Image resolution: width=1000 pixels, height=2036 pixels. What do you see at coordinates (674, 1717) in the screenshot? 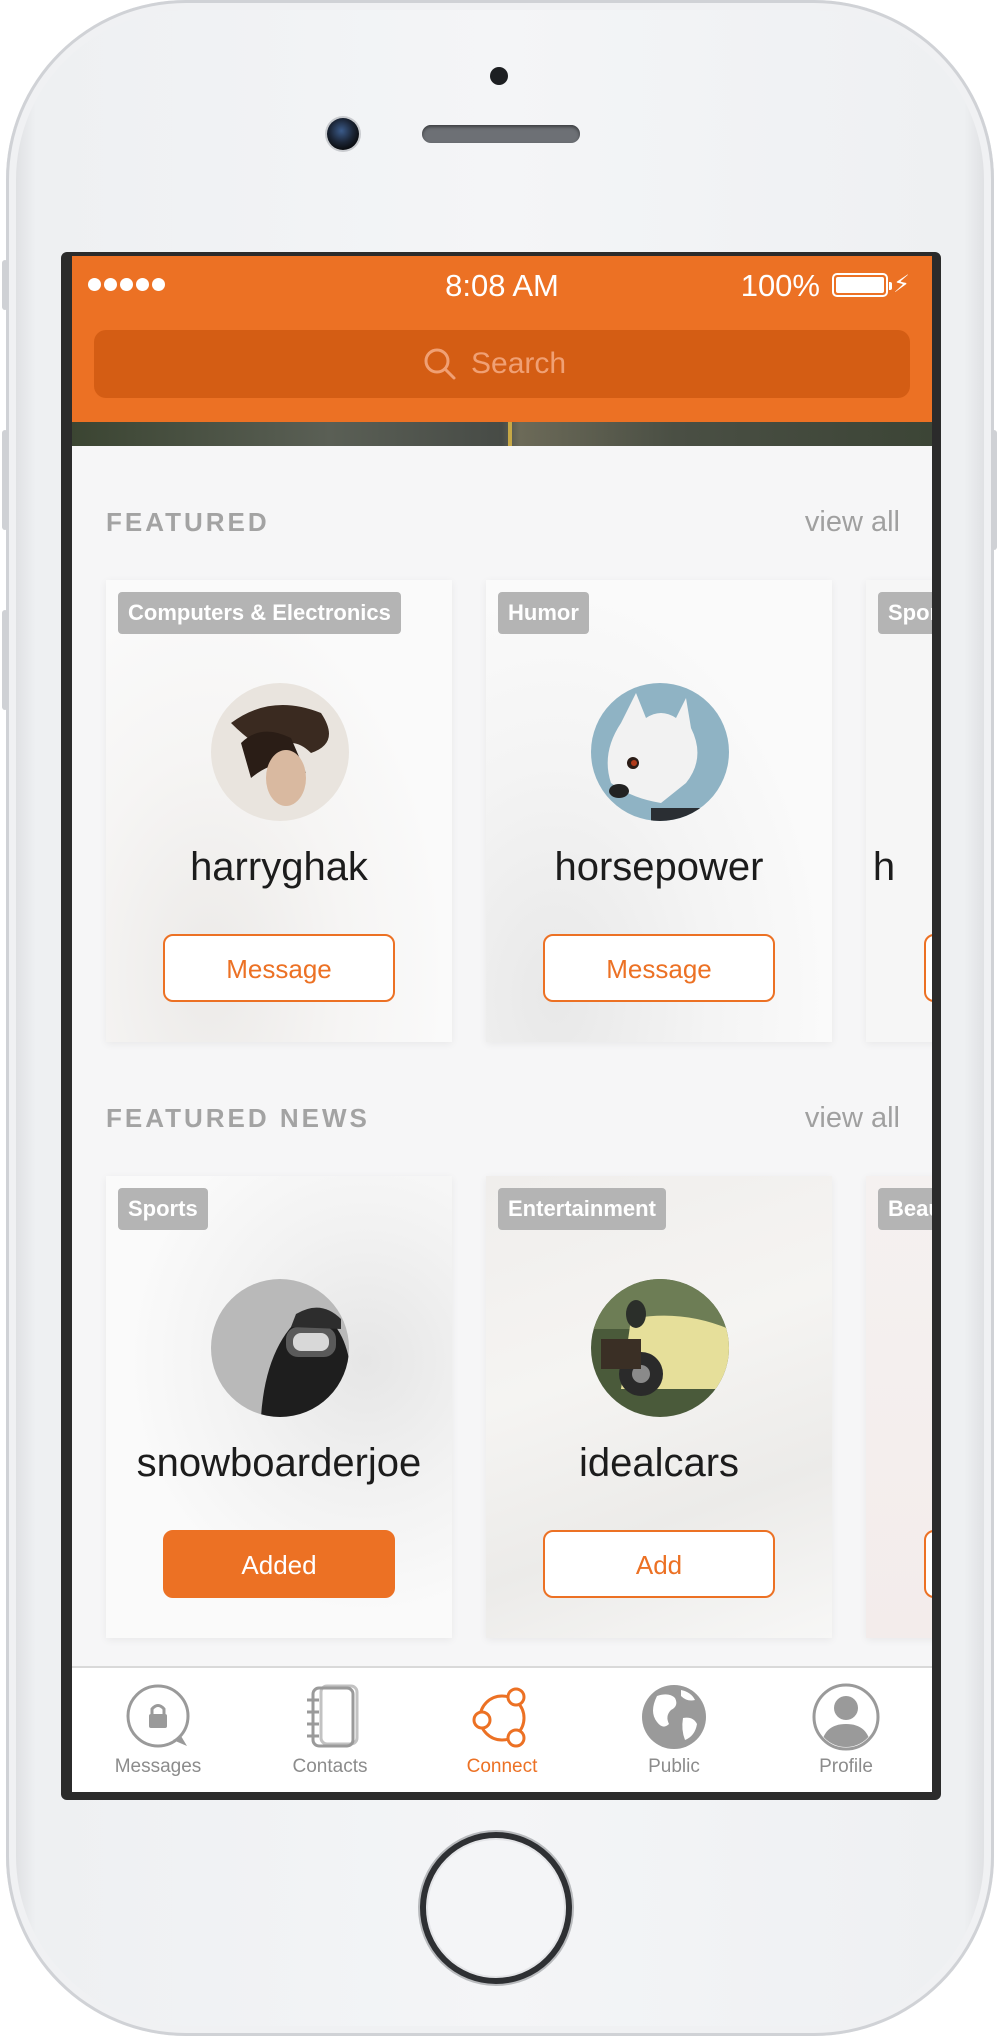
I see `globe-icon` at bounding box center [674, 1717].